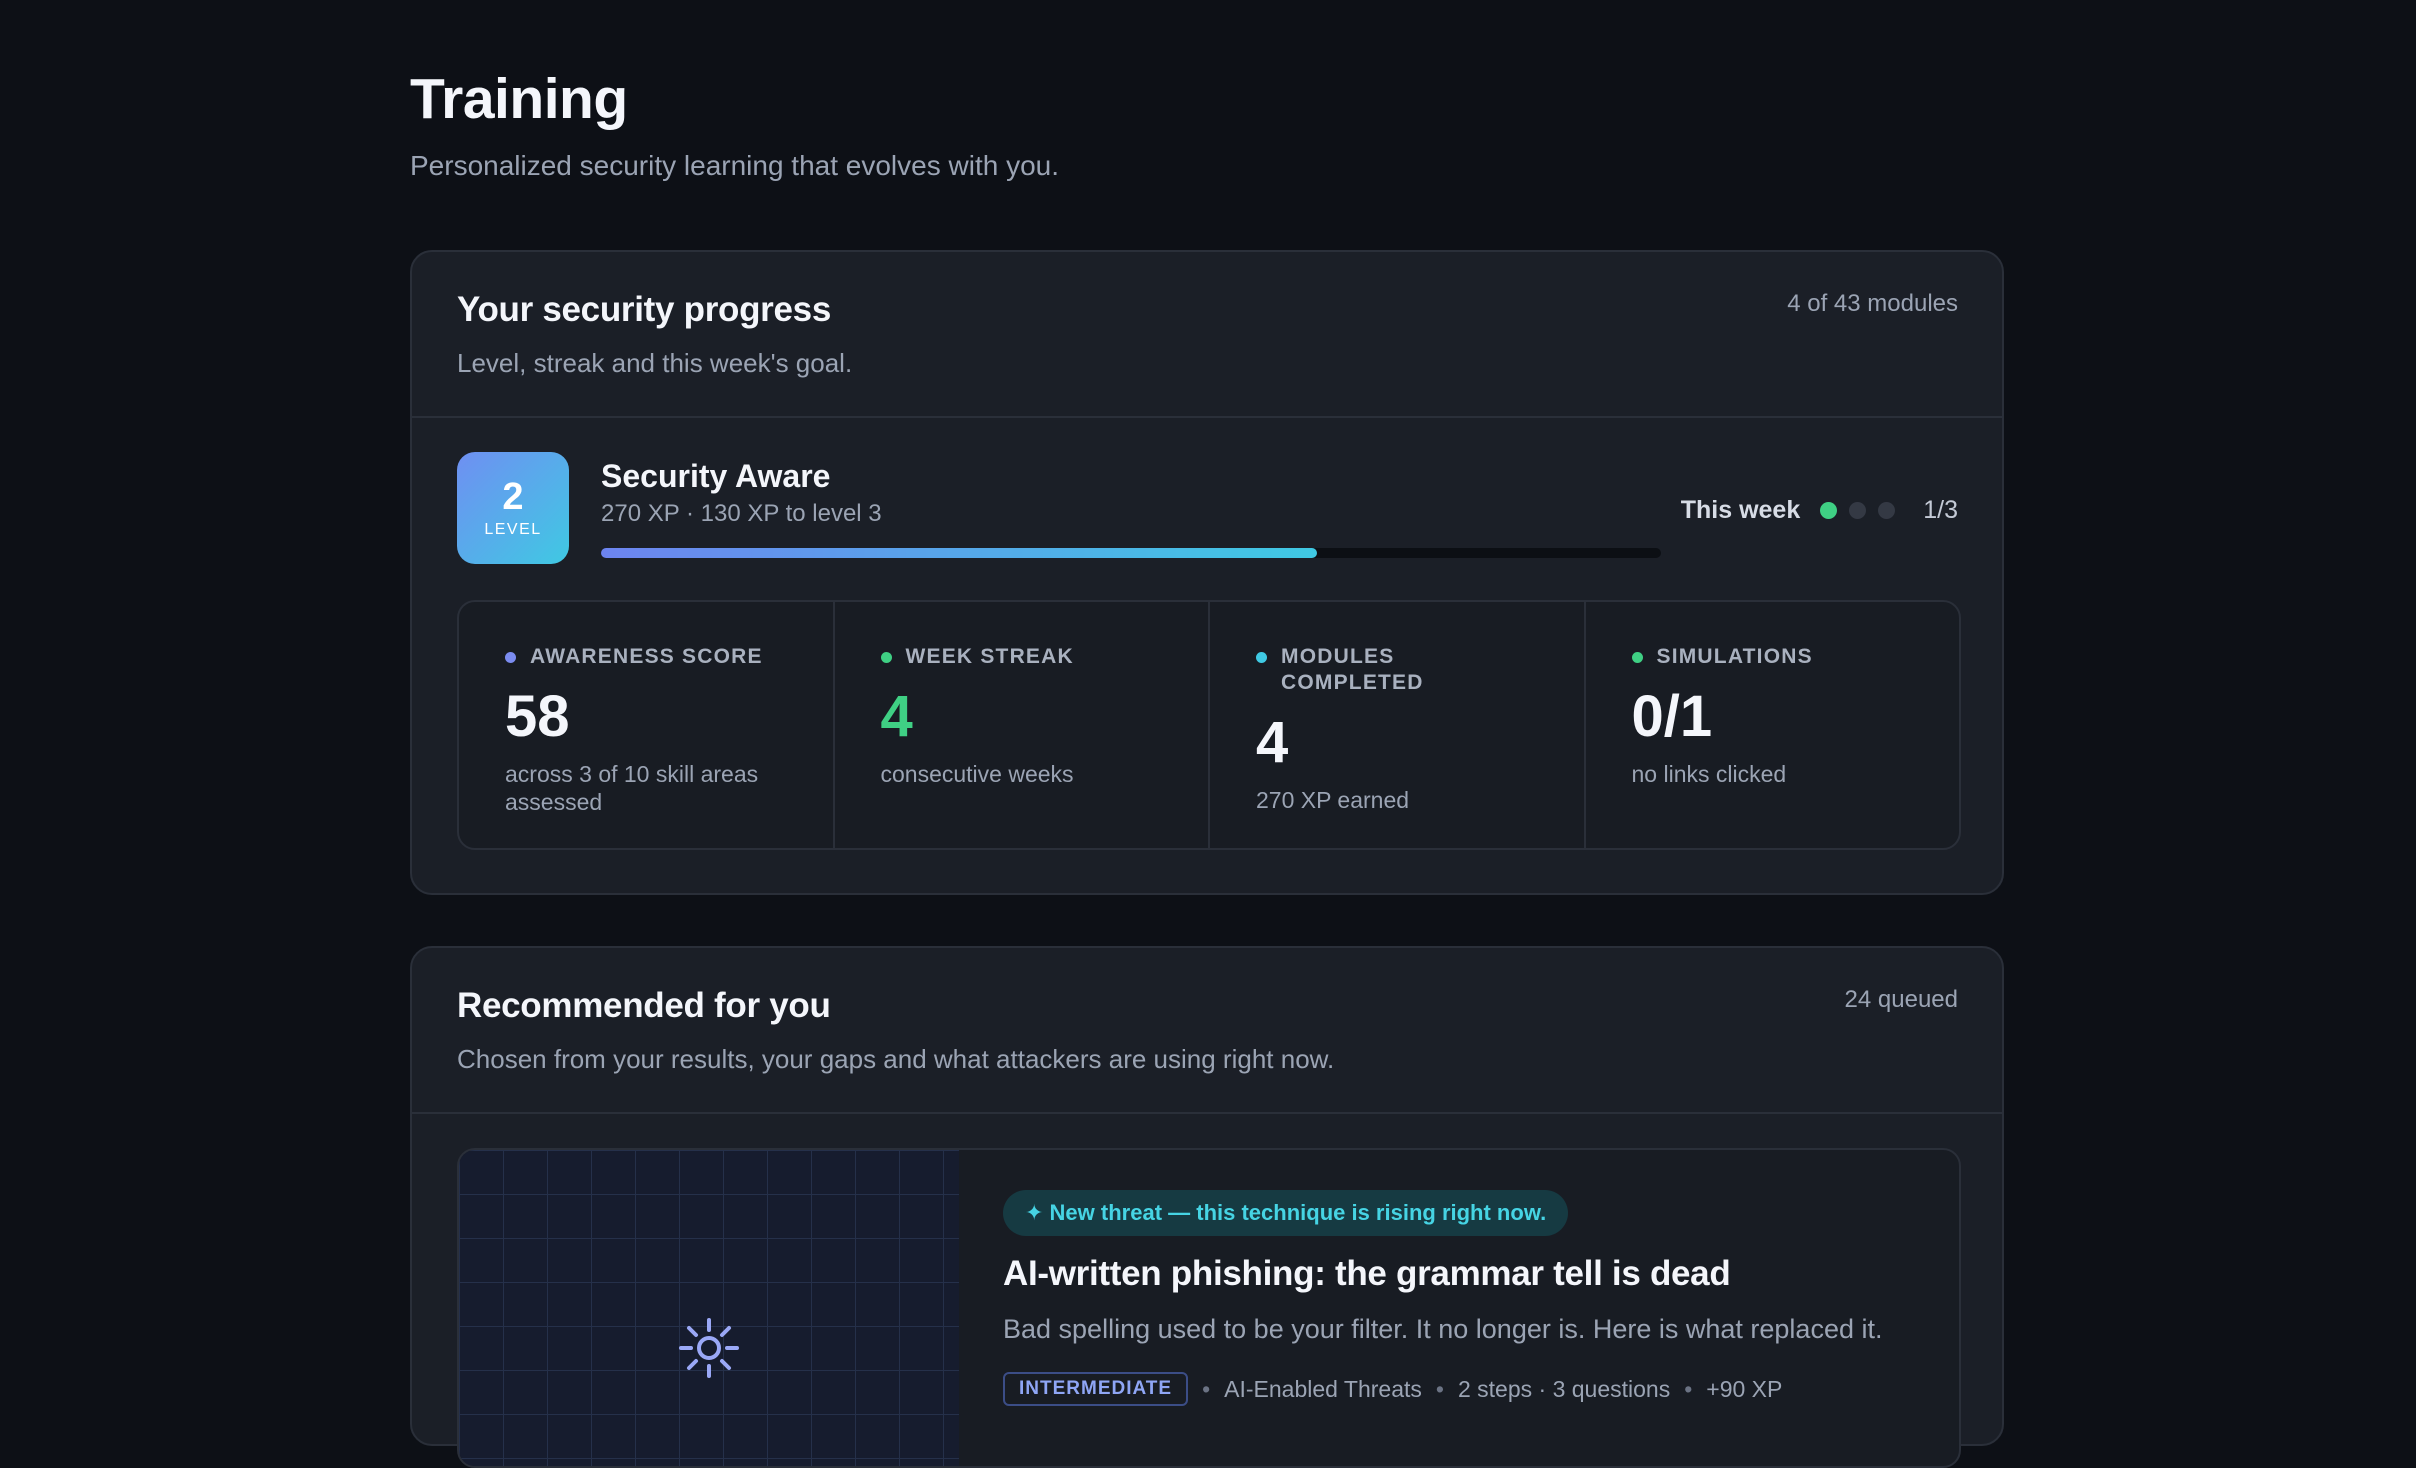  I want to click on module-thumbnail, so click(709, 1308).